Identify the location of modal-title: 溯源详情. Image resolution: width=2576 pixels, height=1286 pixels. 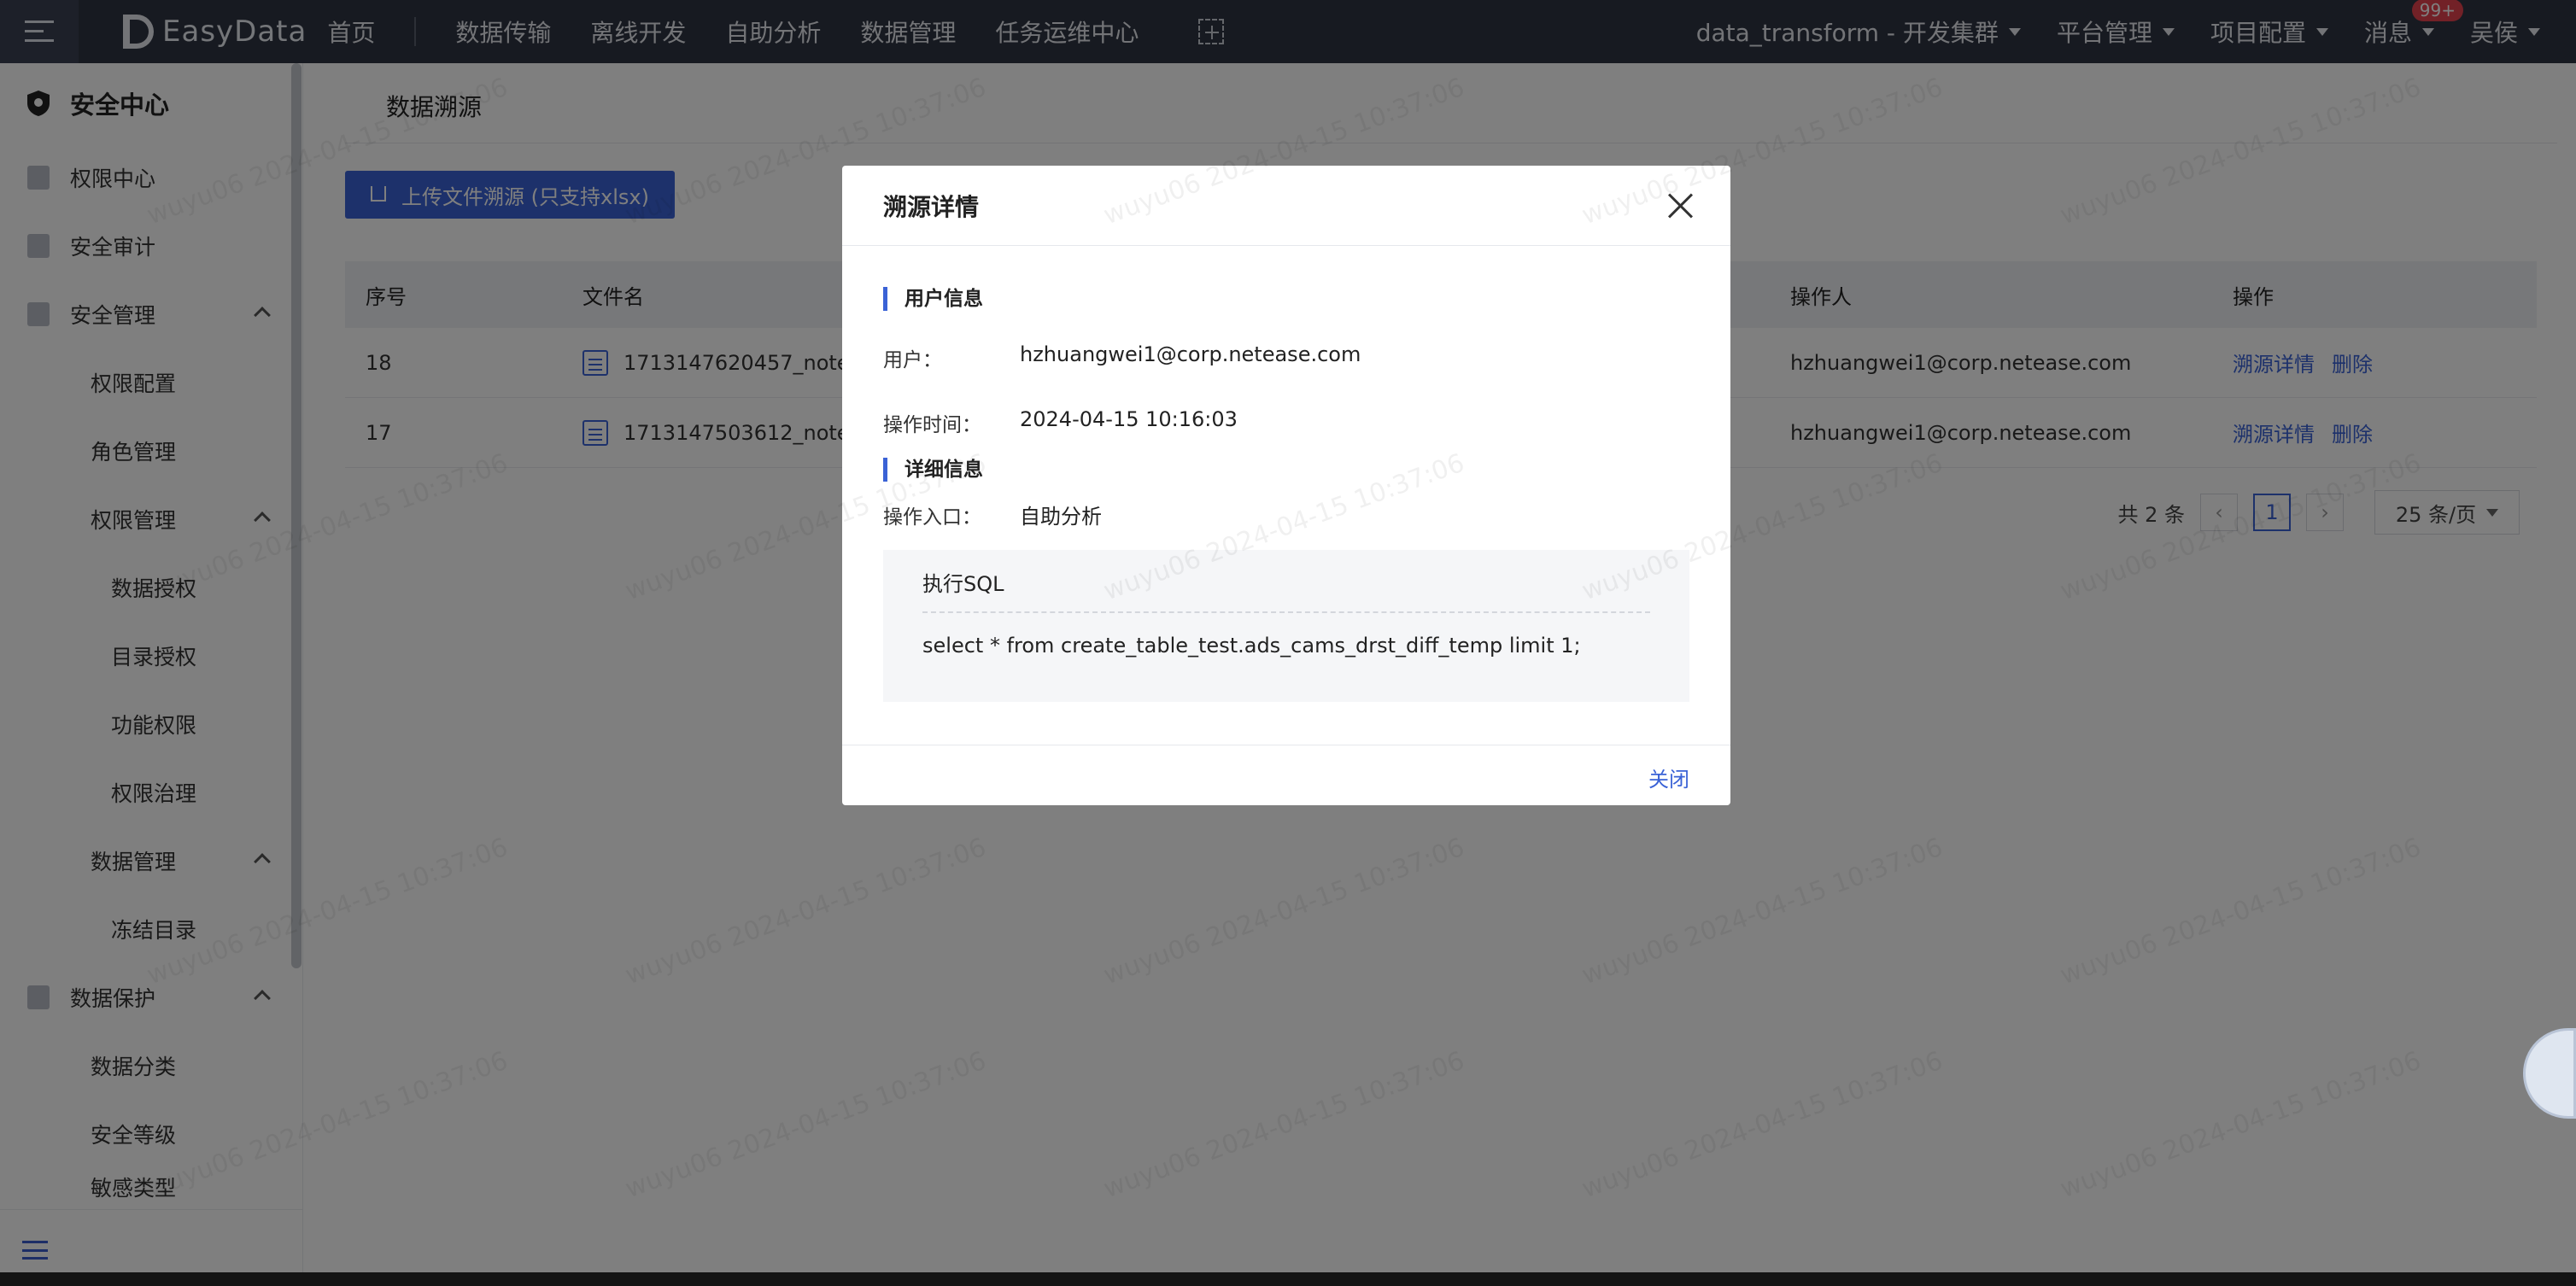
(931, 206).